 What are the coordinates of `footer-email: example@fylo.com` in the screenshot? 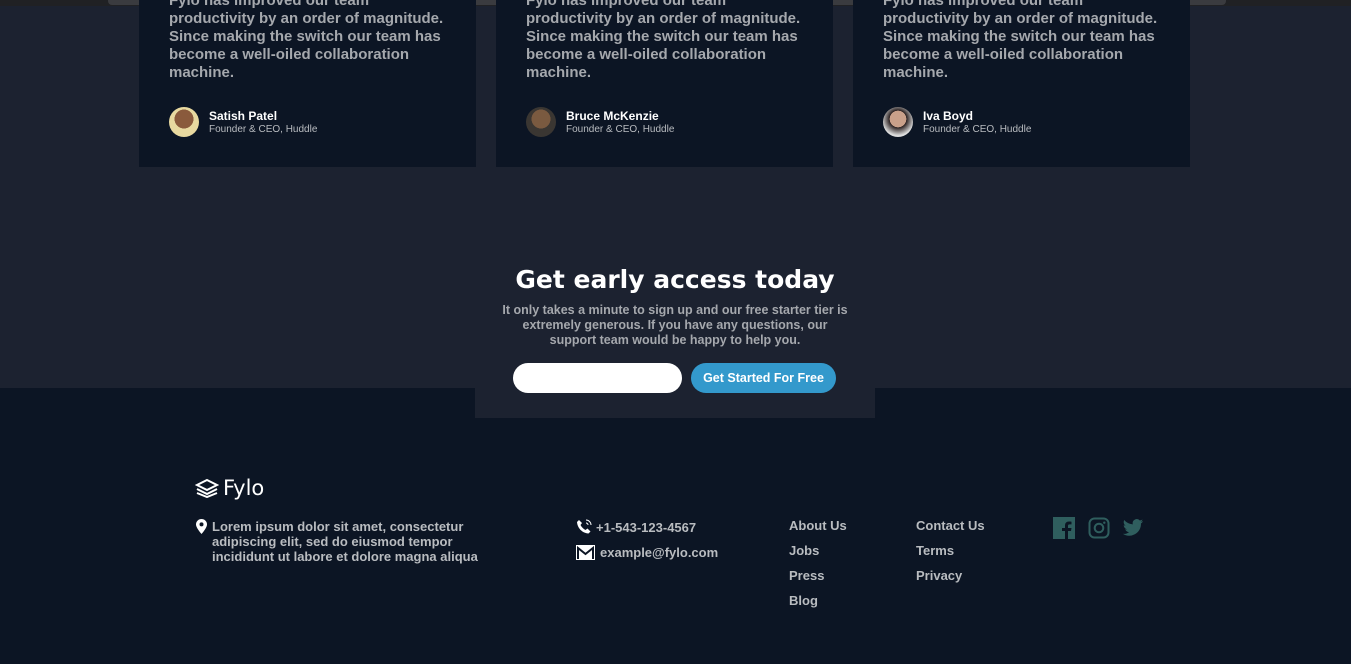 It's located at (659, 552).